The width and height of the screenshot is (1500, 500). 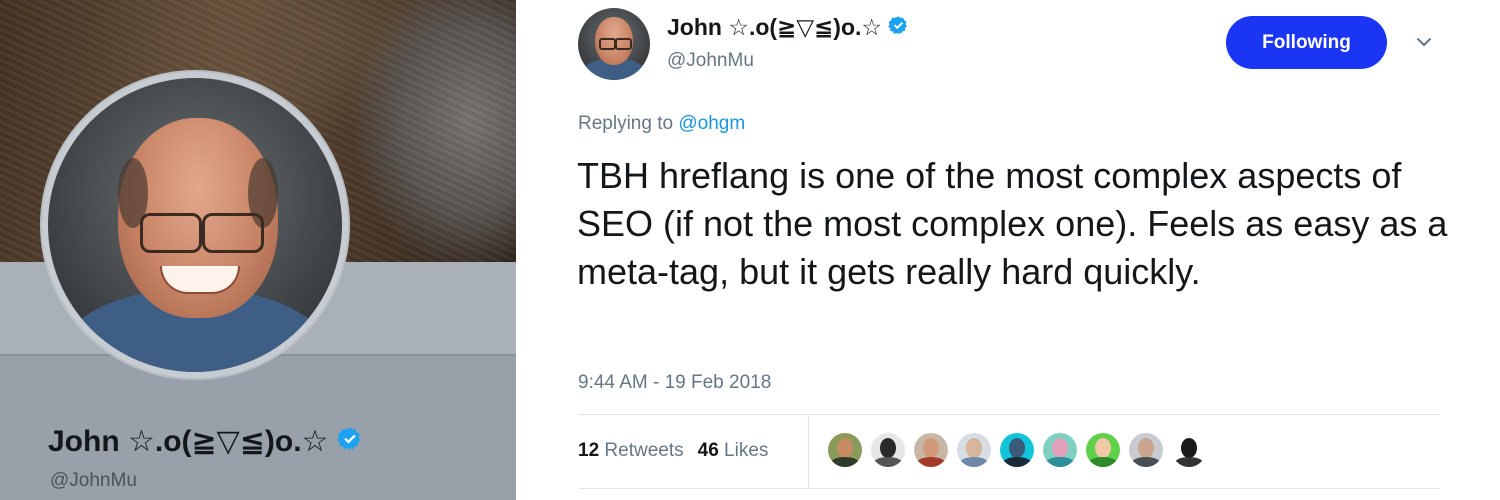 I want to click on likes-count: 46, so click(x=708, y=450).